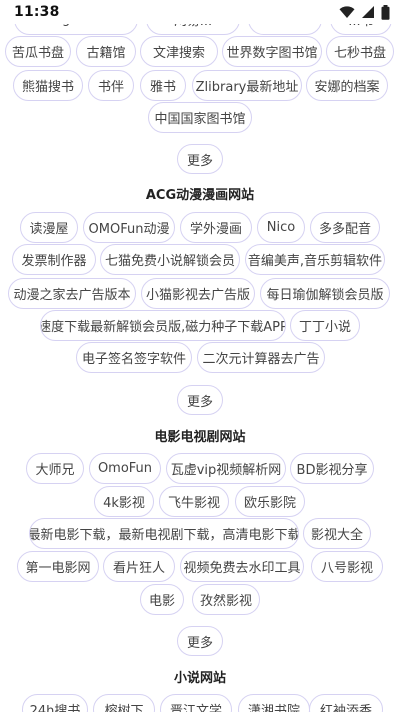  Describe the element at coordinates (129, 227) in the screenshot. I see `site-chip: OMOFun动漫` at that location.